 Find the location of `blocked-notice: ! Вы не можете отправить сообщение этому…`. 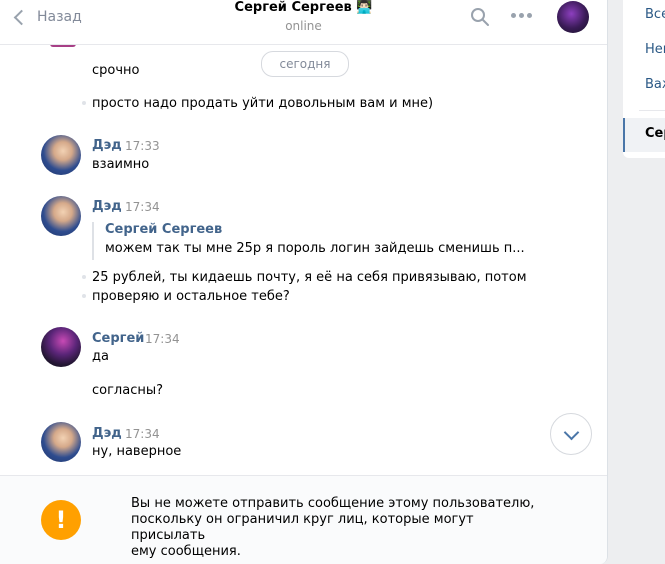

blocked-notice: ! Вы не можете отправить сообщение этому… is located at coordinates (303, 519).